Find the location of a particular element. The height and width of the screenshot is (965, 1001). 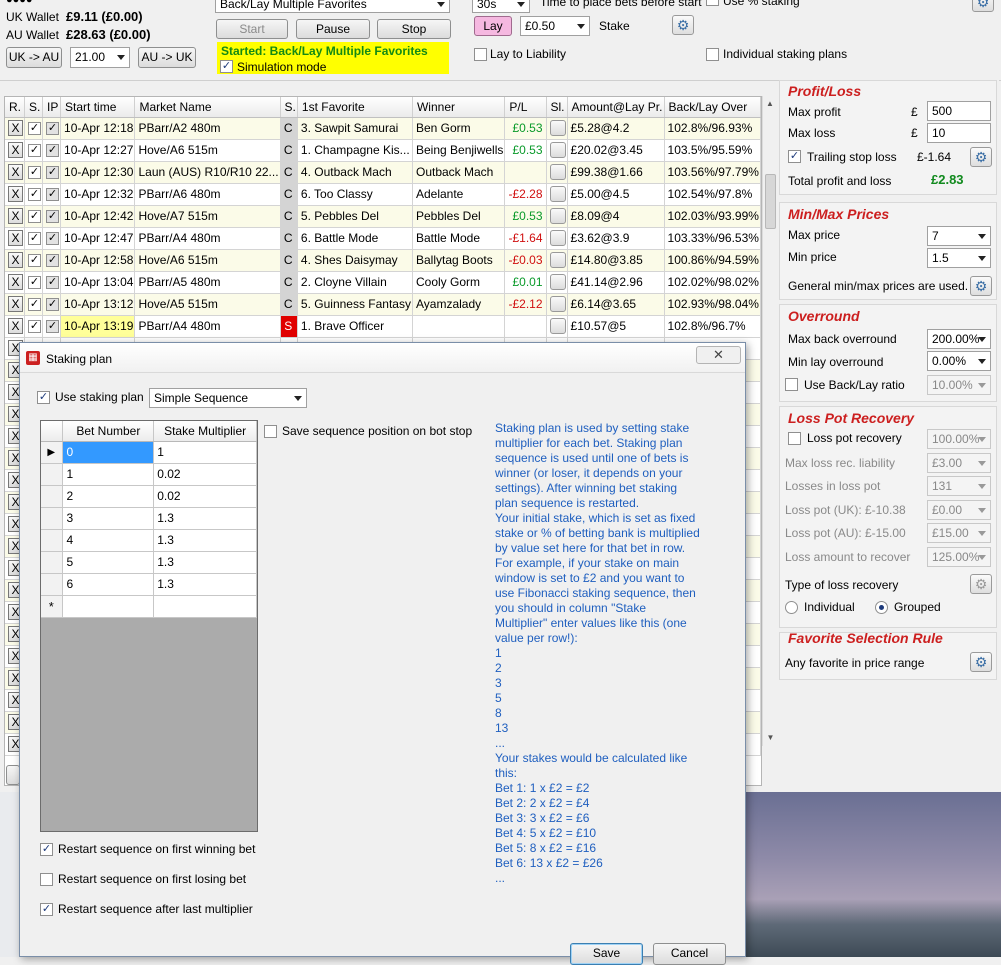

exchange-rate-select: 21.00 is located at coordinates (100, 57).